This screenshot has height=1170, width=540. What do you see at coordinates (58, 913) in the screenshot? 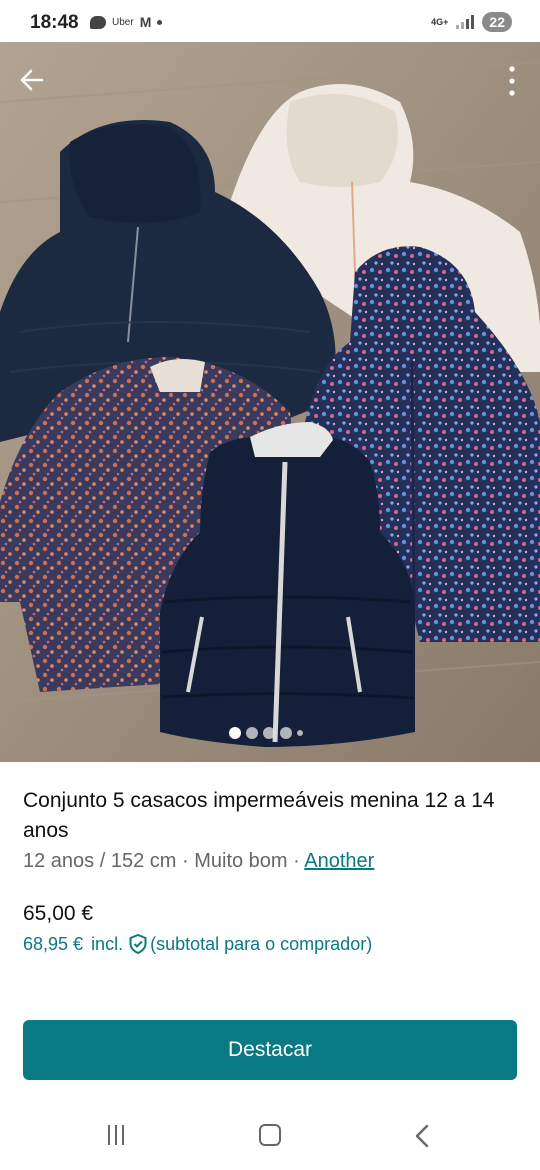
I see `item-price: 65,00 €` at bounding box center [58, 913].